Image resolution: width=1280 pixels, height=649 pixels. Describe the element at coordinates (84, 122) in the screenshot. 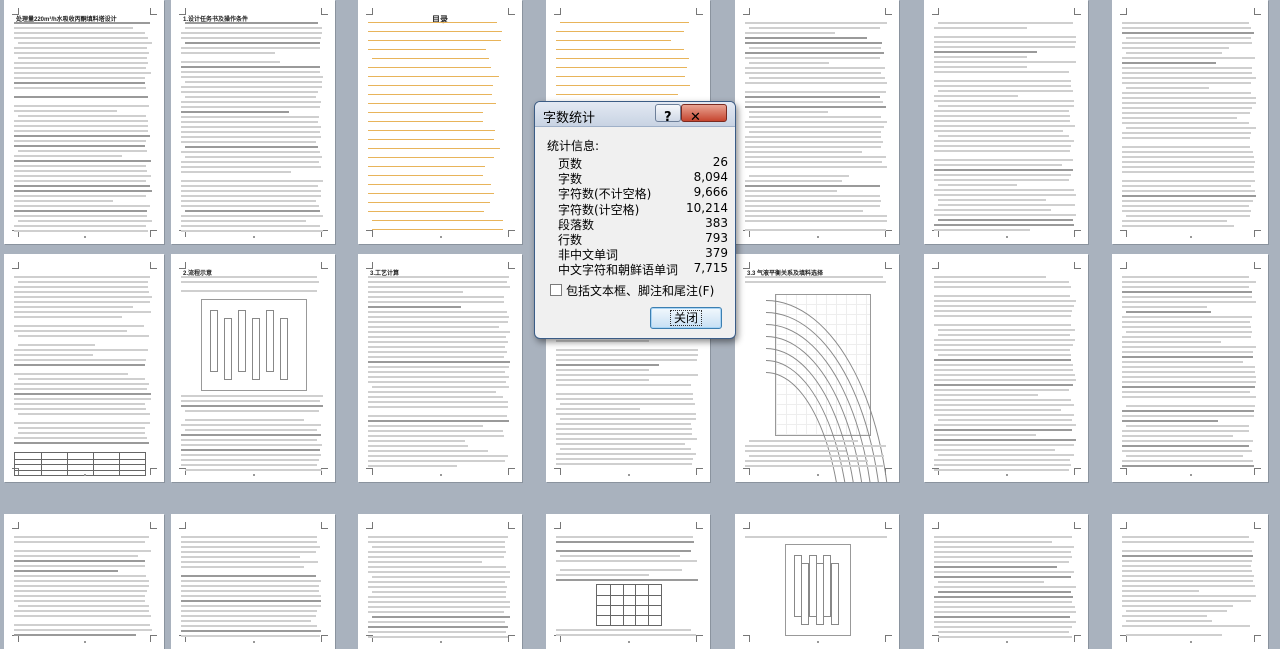

I see `page-thumbnail: 处理量220m³/h水吸收丙酮填料塔设计` at that location.